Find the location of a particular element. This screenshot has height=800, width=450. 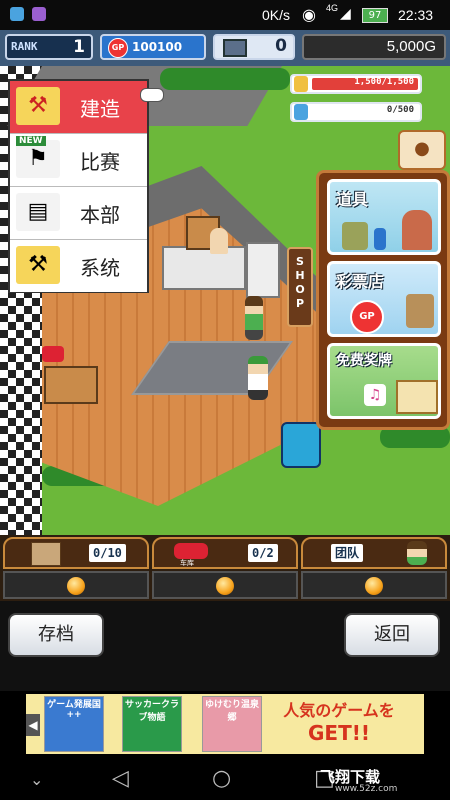

resource-bar-2-text: 0/500 is located at coordinates (400, 110).